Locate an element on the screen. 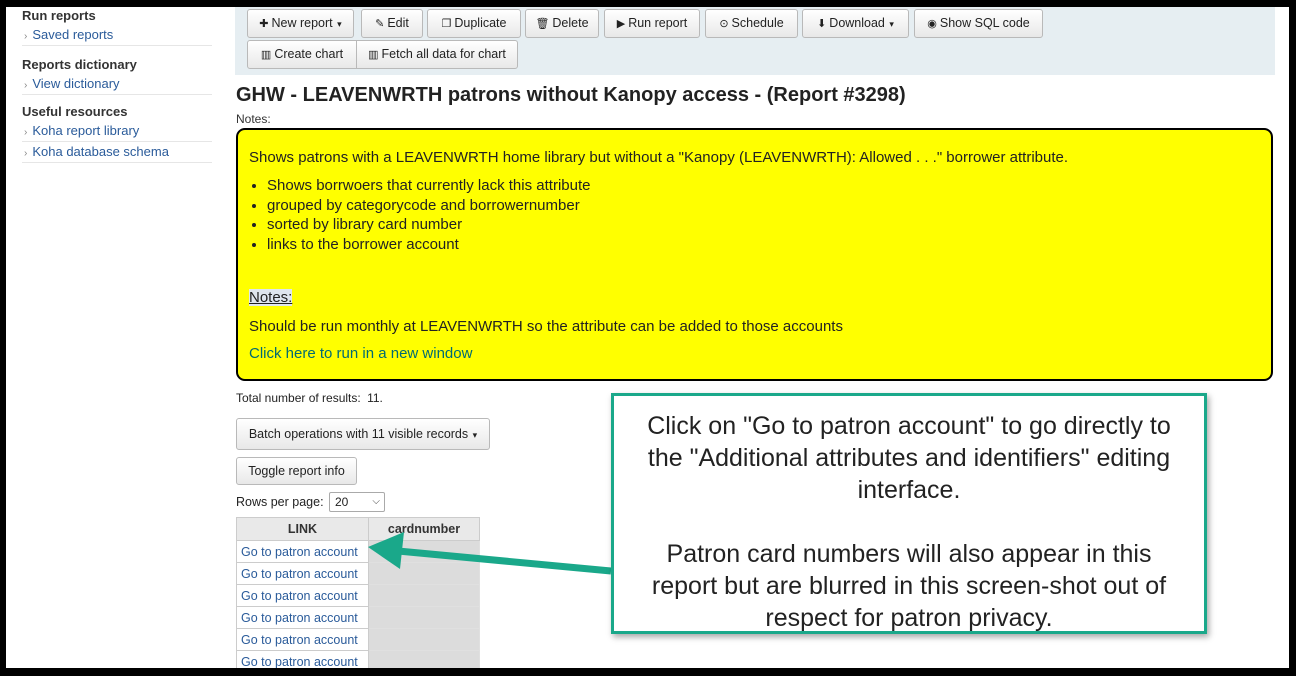 Image resolution: width=1296 pixels, height=676 pixels. total-results-label: Total number of results: is located at coordinates (298, 398).